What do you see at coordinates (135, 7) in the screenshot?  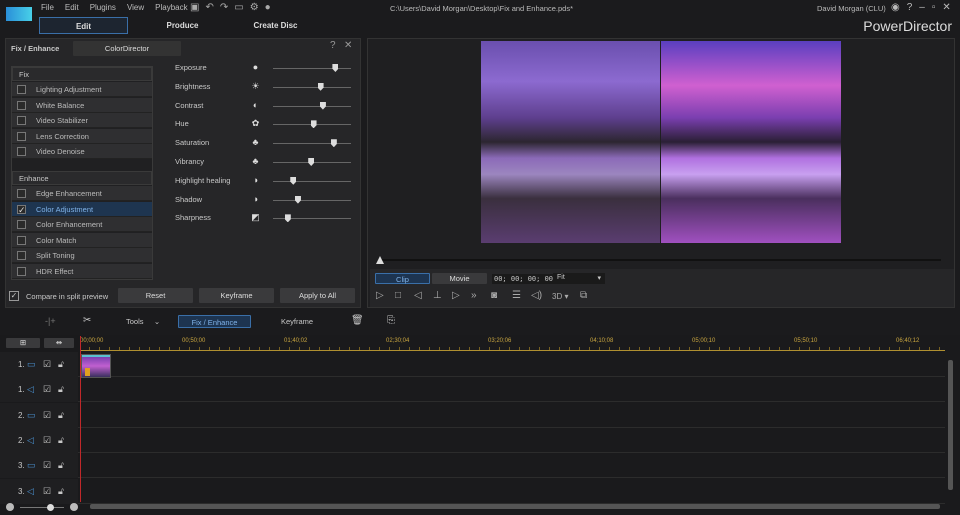 I see `menu-view: View` at bounding box center [135, 7].